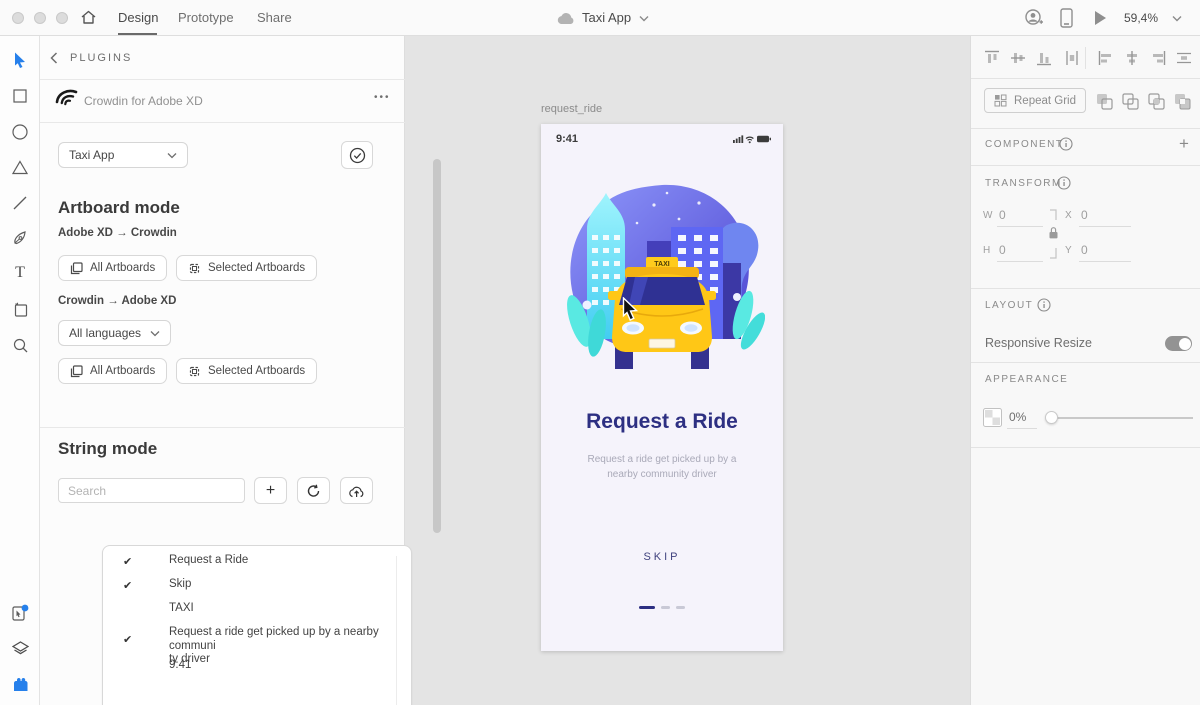  What do you see at coordinates (1002, 250) in the screenshot?
I see `height-field-value: 0` at bounding box center [1002, 250].